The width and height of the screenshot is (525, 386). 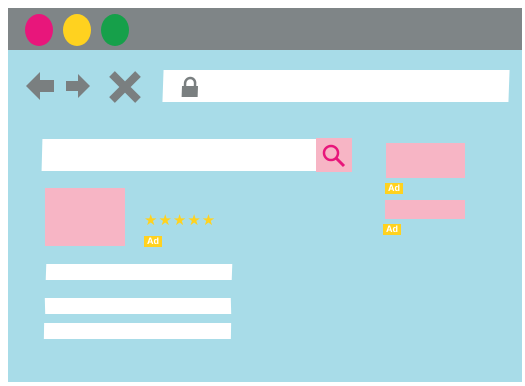 I want to click on address-bar, so click(x=336, y=86).